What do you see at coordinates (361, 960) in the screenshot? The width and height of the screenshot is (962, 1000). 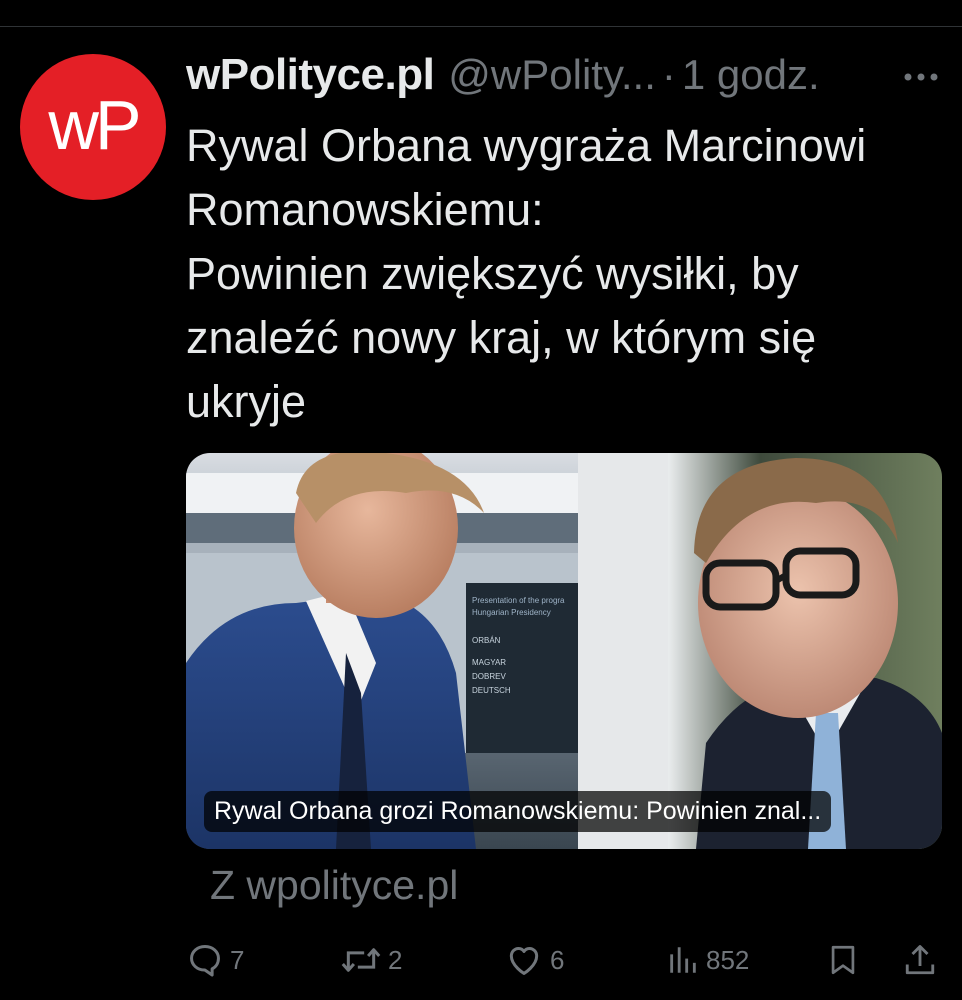 I see `repost-arrows-icon` at bounding box center [361, 960].